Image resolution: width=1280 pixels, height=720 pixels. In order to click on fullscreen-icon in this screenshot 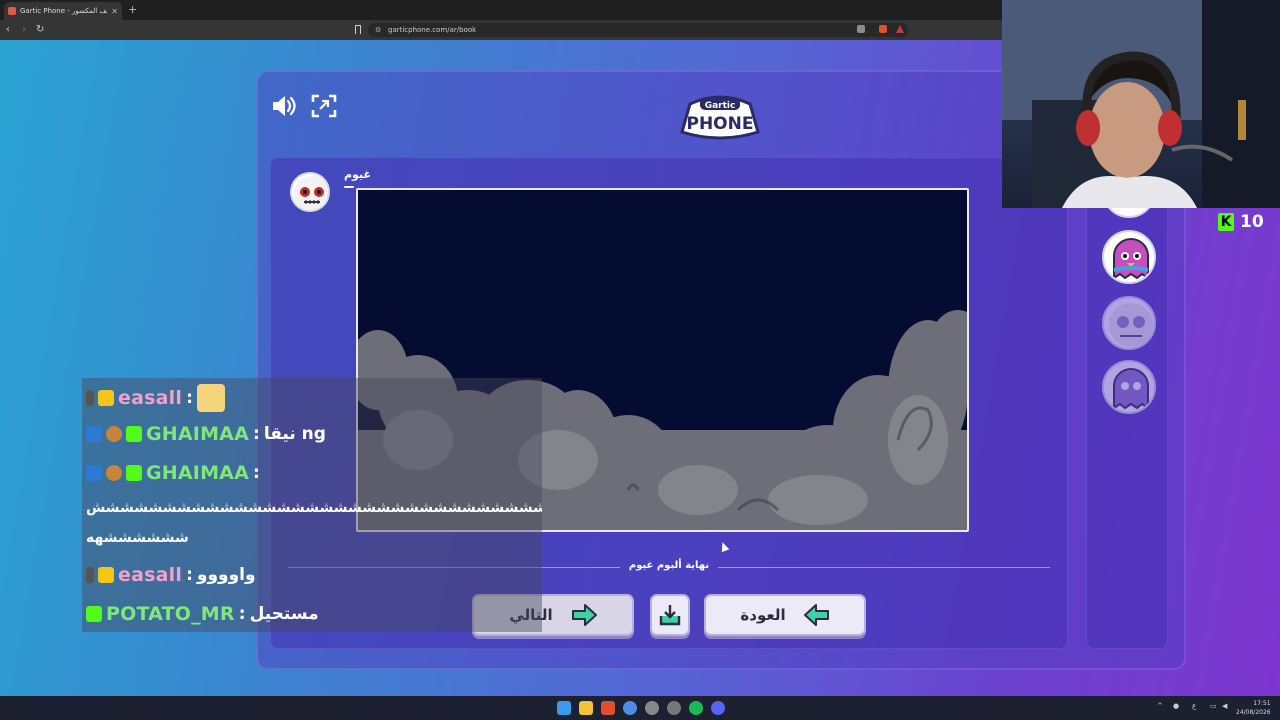, I will do `click(324, 106)`.